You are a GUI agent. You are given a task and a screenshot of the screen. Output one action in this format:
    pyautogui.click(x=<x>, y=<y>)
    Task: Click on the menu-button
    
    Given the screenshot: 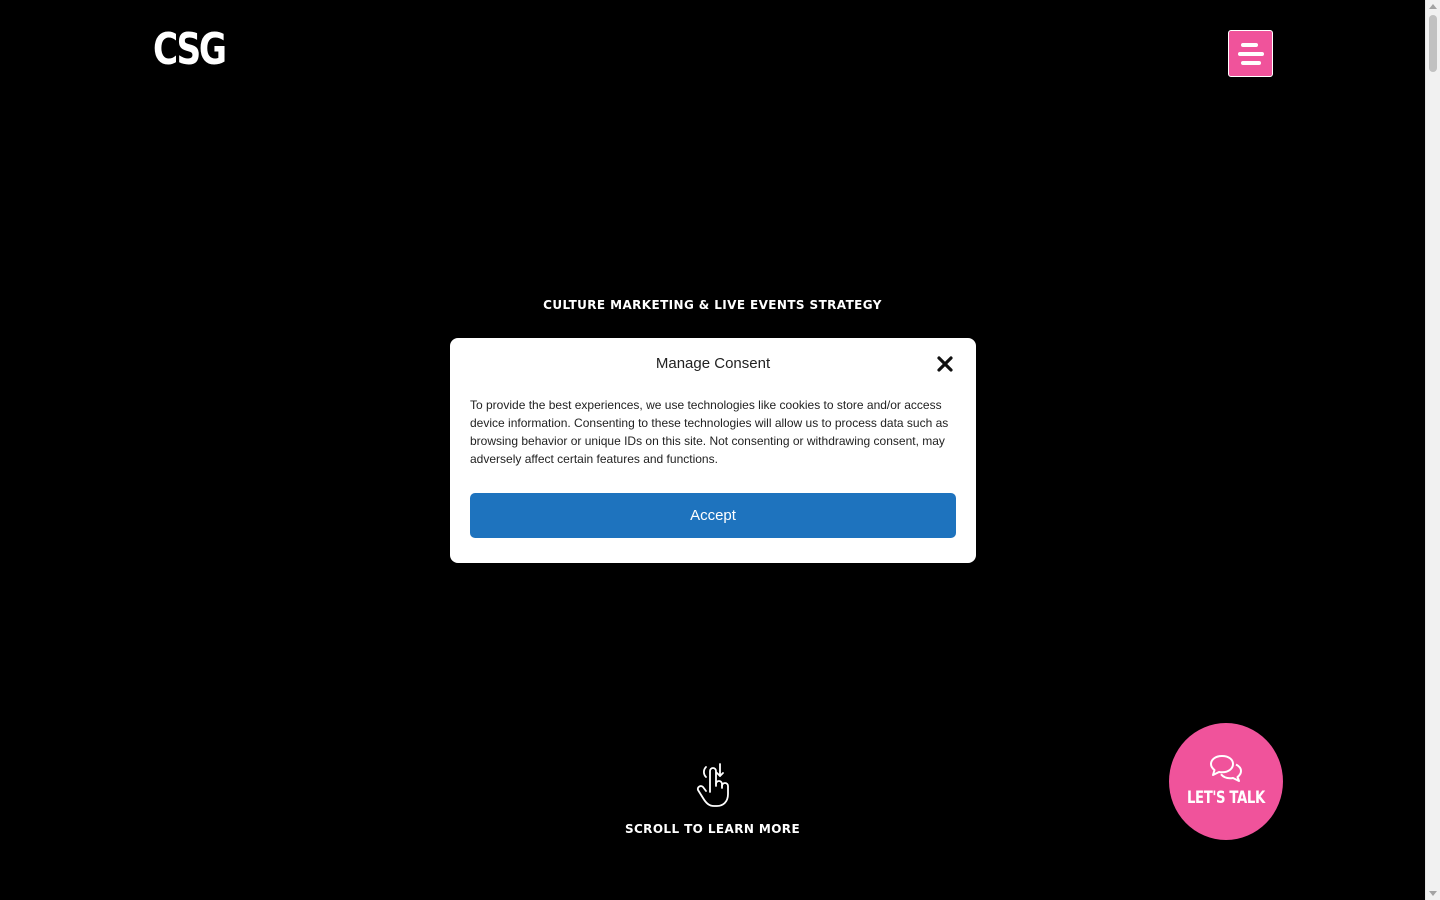 What is the action you would take?
    pyautogui.click(x=1250, y=53)
    